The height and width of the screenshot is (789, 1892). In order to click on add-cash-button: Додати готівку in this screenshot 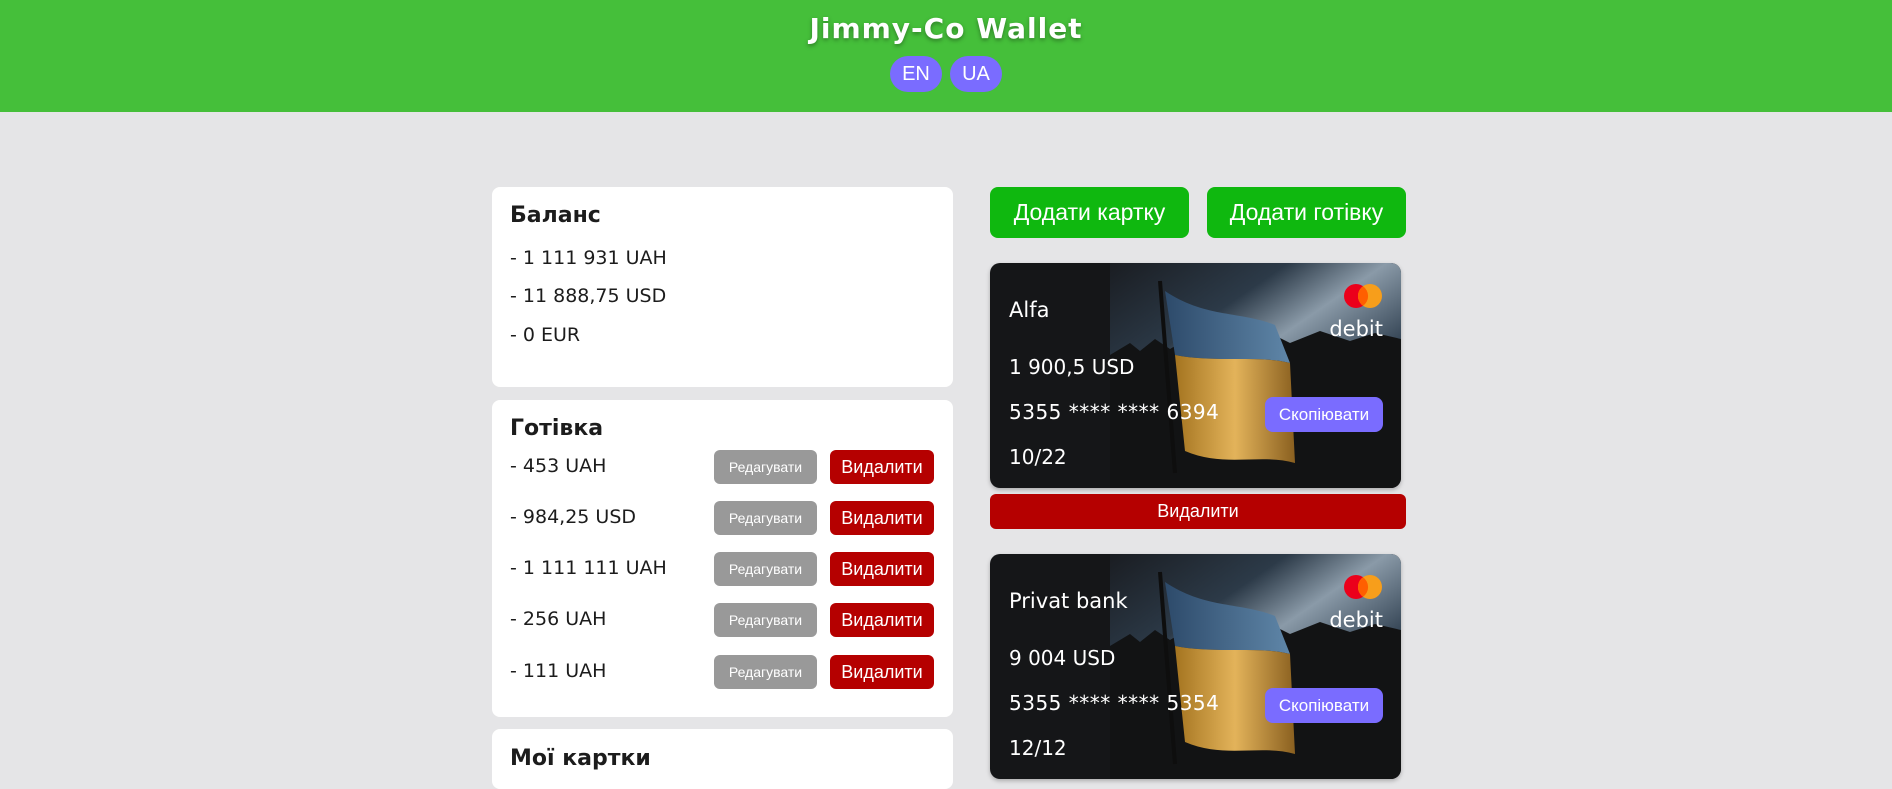, I will do `click(1306, 212)`.